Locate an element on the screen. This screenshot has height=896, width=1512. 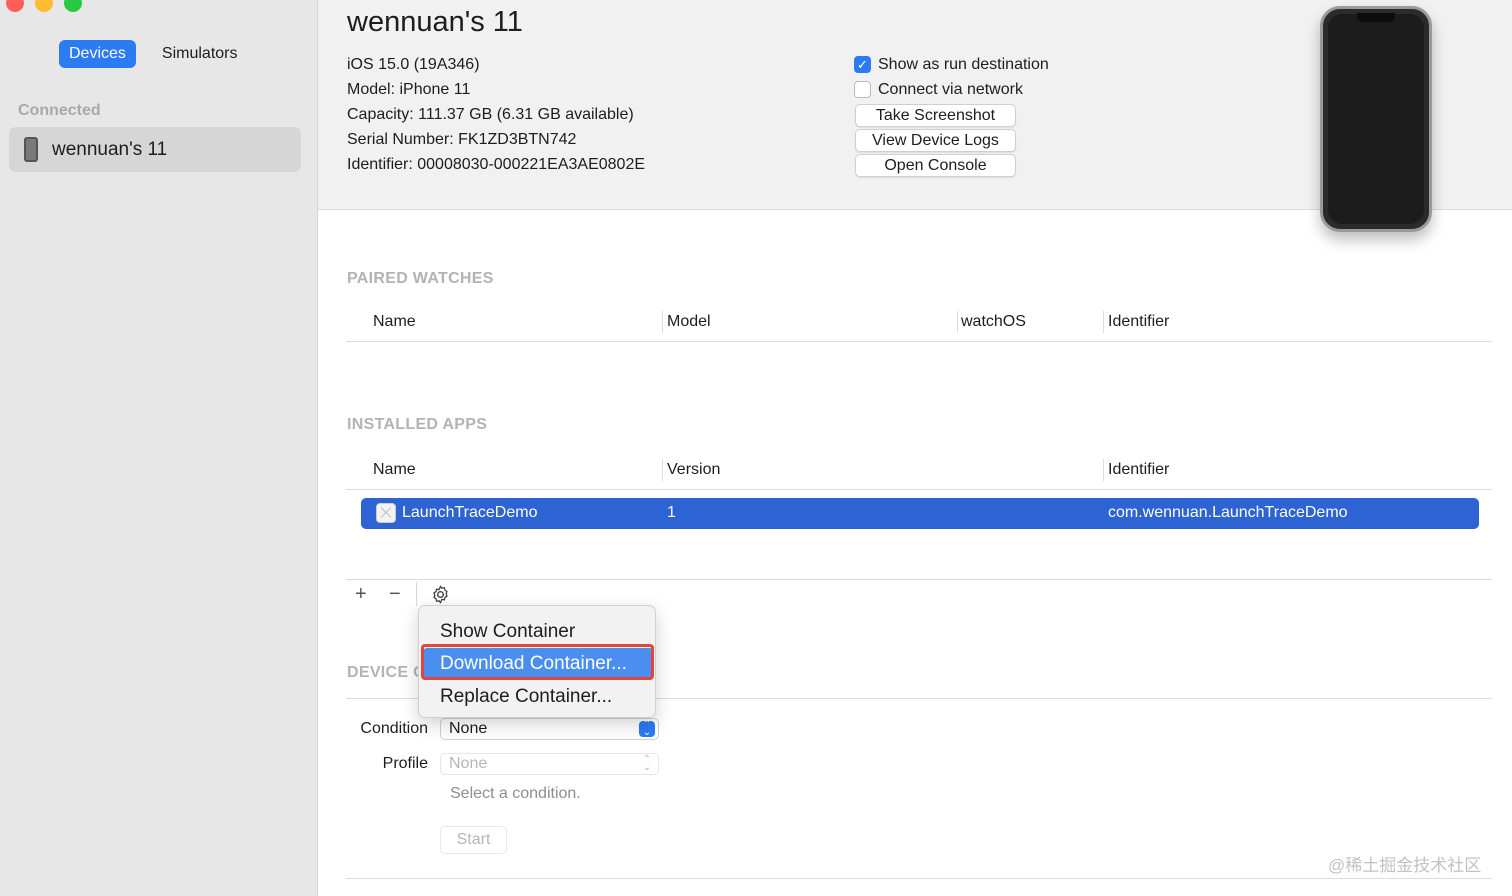
app-version: 1 is located at coordinates (671, 512).